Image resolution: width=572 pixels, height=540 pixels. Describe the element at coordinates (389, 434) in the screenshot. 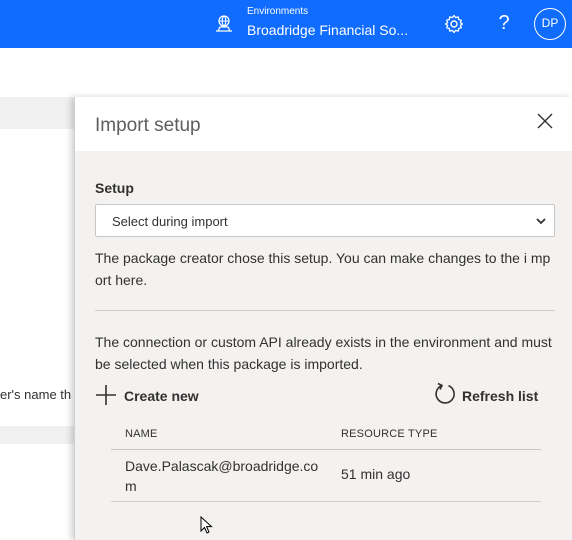

I see `column-header-resource-type: RESOURCE TYPE` at that location.